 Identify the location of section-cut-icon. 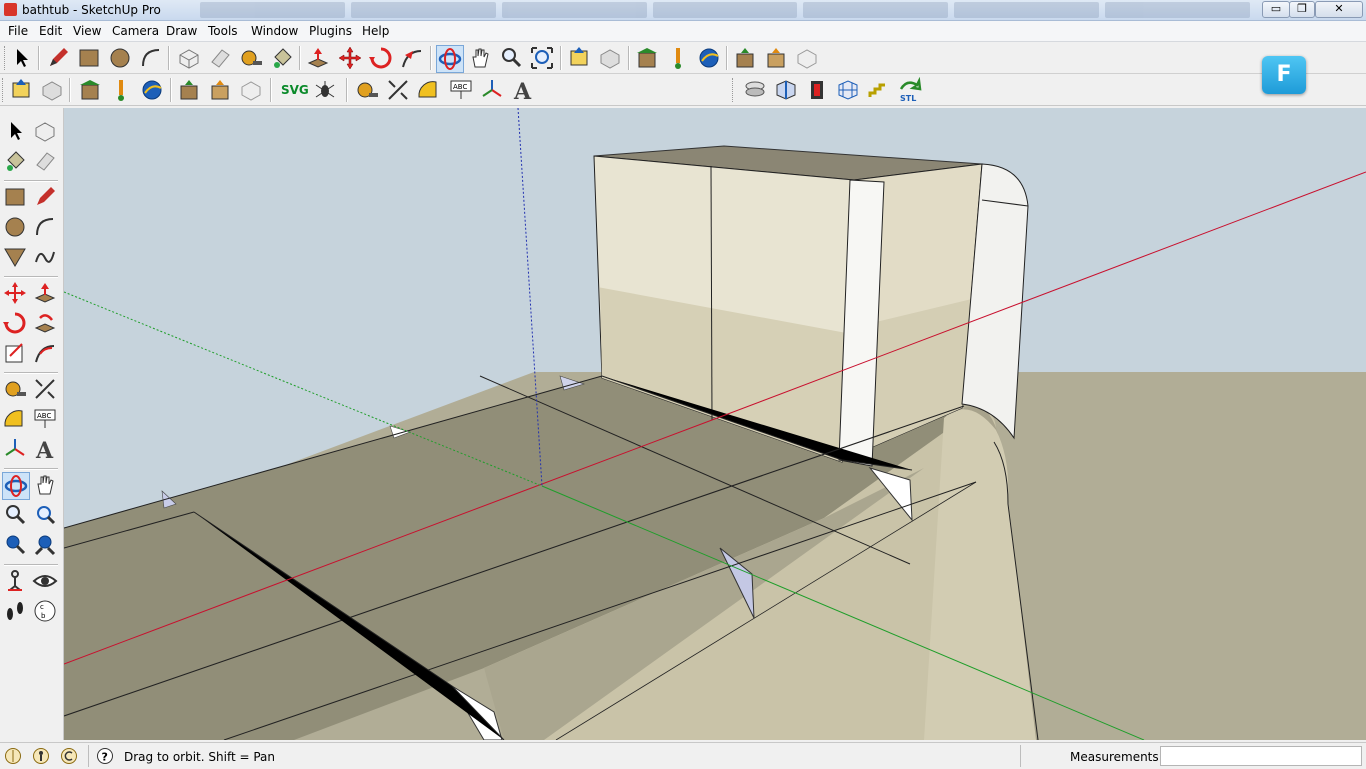
(786, 90).